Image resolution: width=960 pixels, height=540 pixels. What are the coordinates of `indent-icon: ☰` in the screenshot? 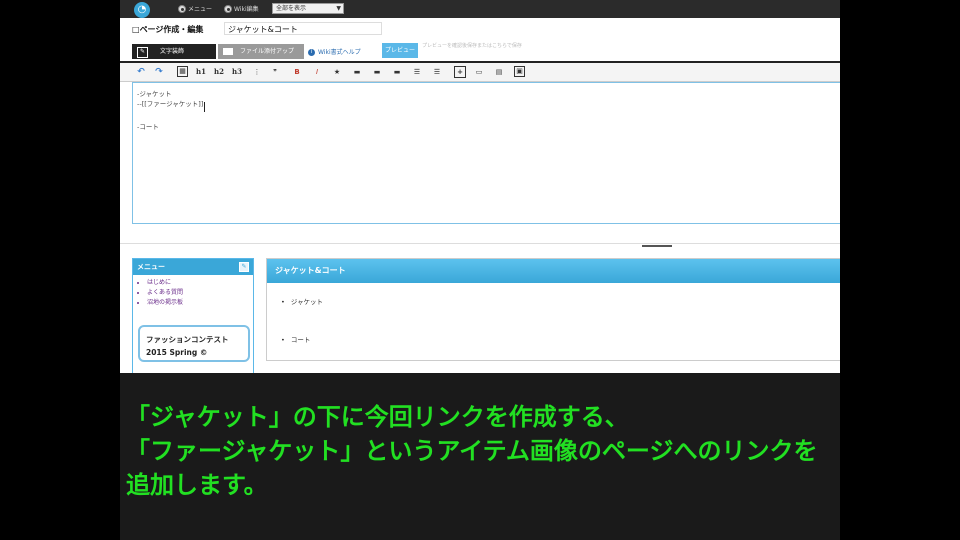 It's located at (417, 72).